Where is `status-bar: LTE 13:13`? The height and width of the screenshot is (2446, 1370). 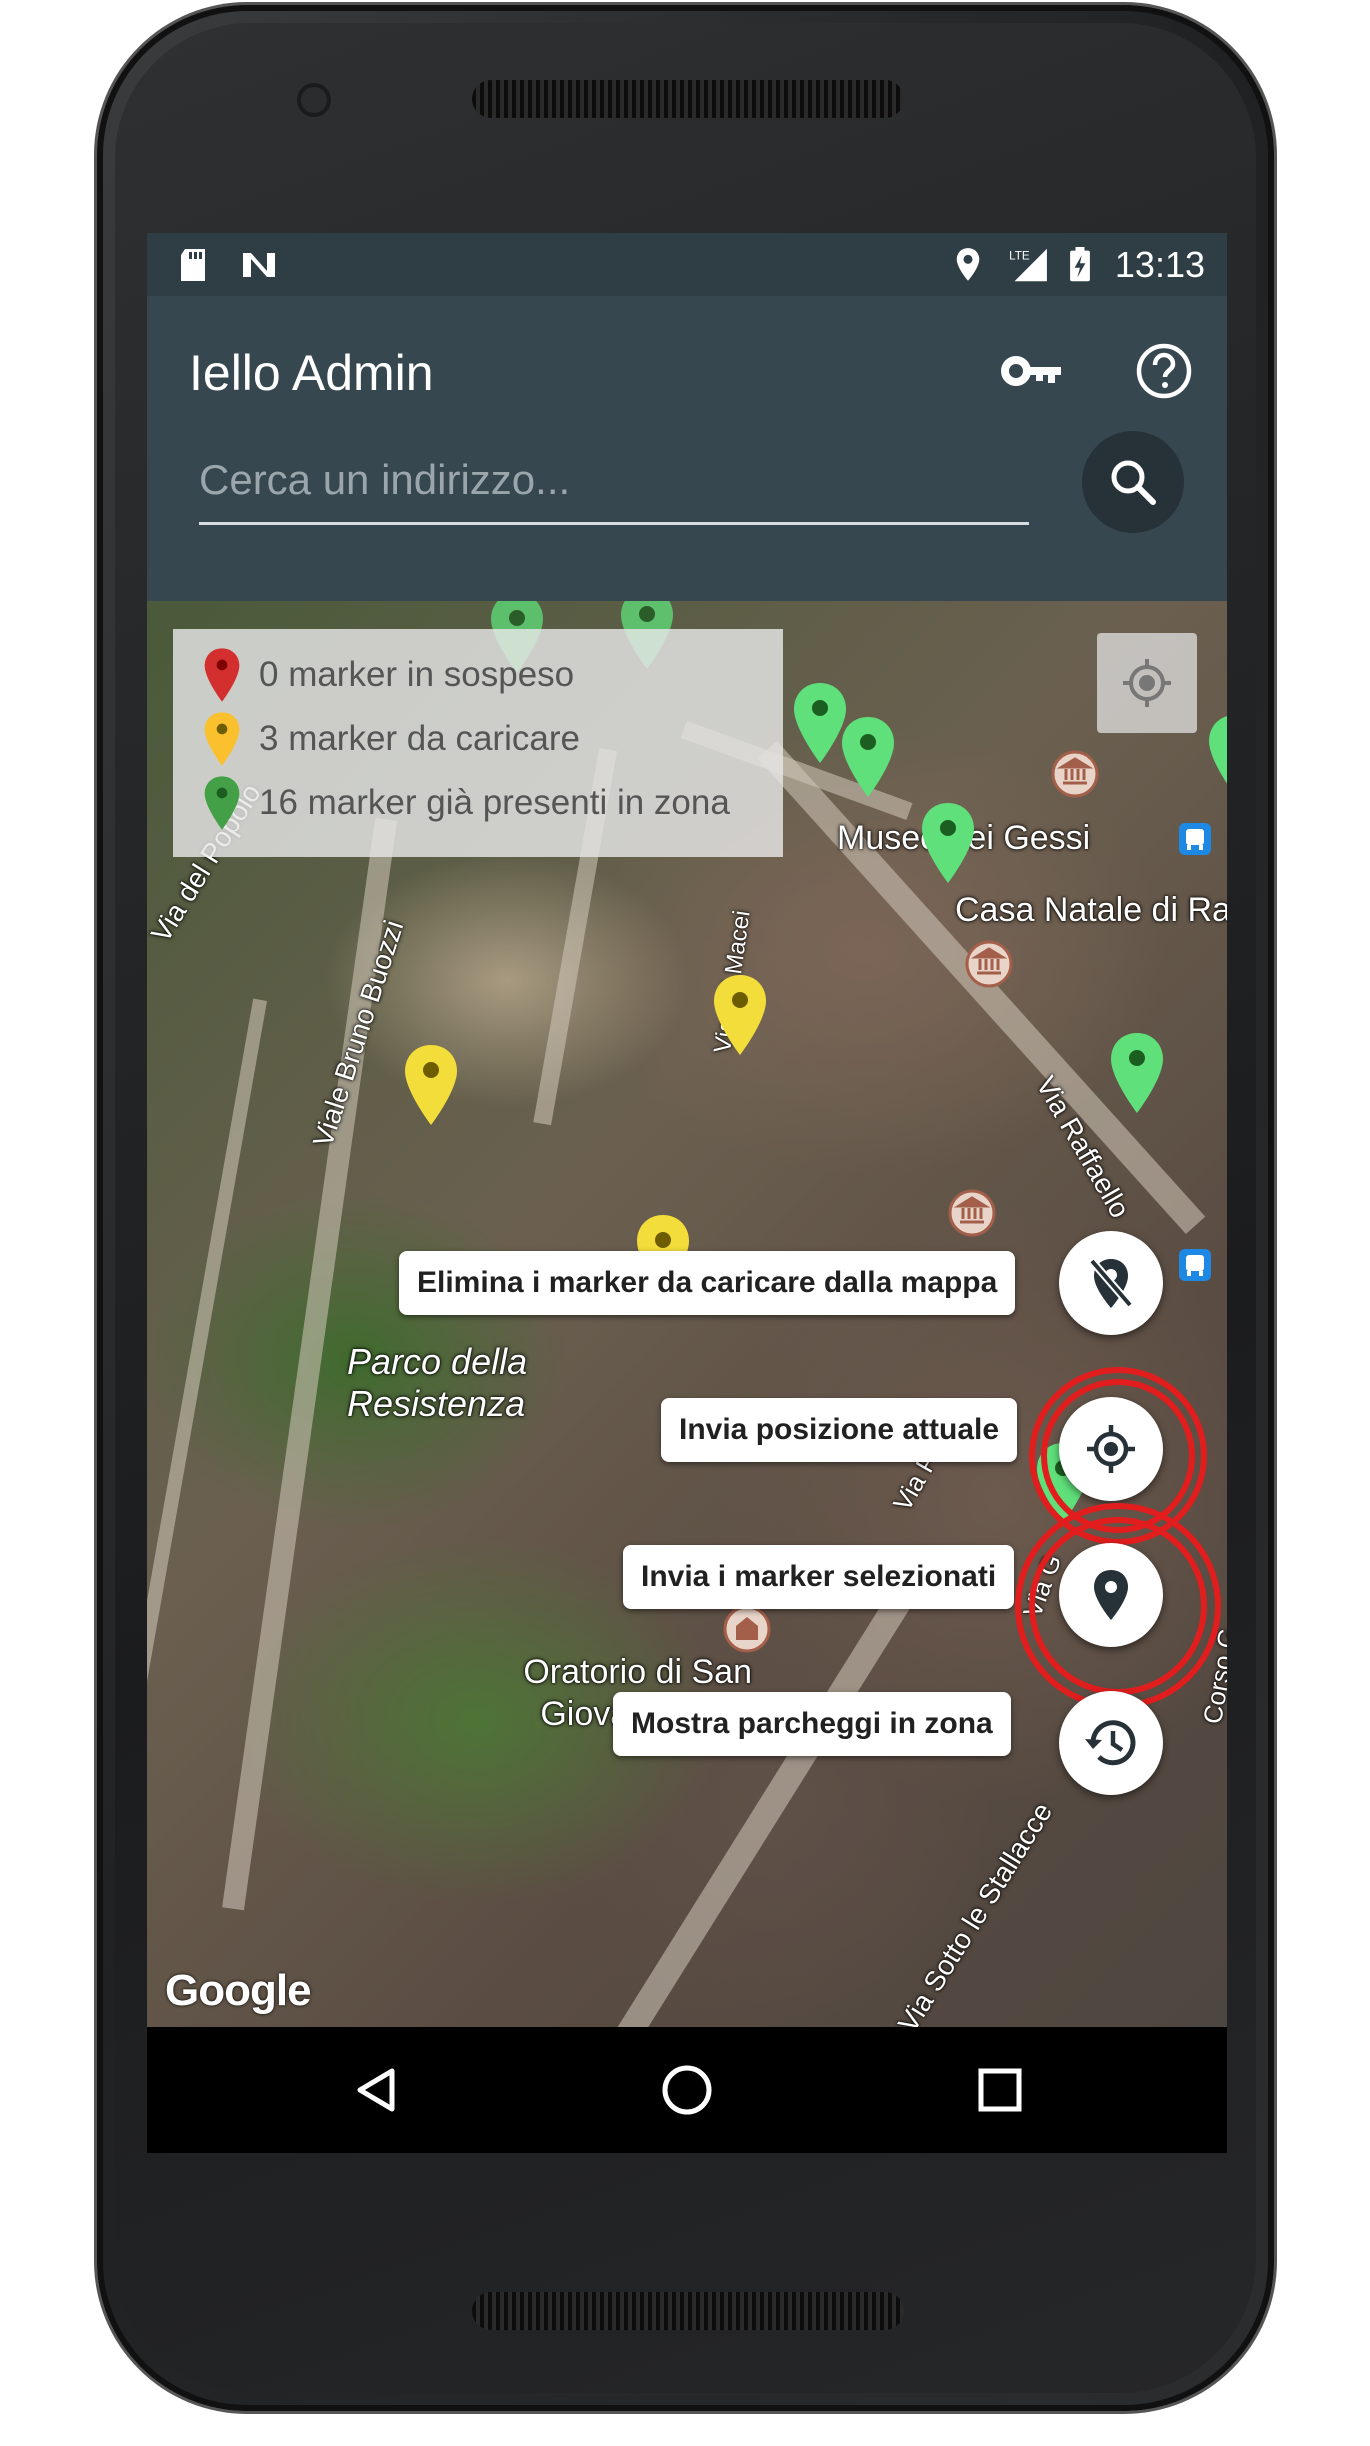
status-bar: LTE 13:13 is located at coordinates (687, 264).